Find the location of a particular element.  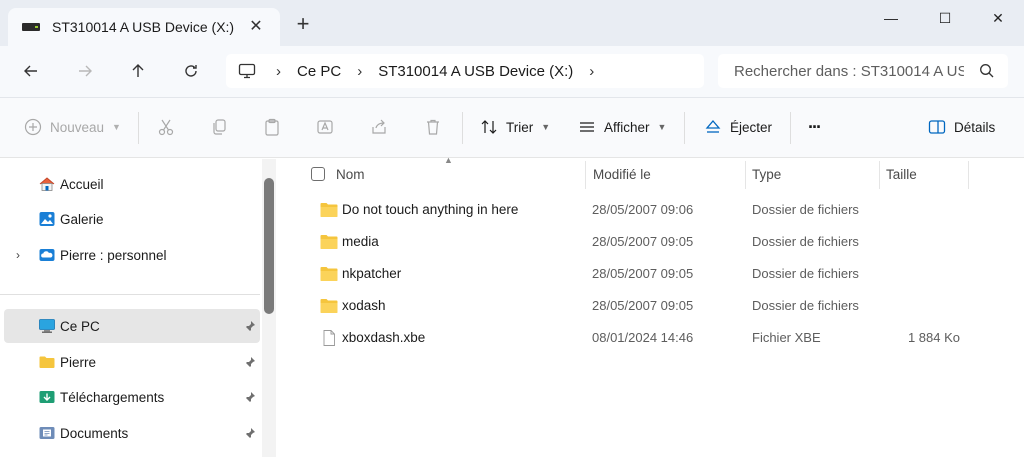

details-label: Détails is located at coordinates (975, 127).